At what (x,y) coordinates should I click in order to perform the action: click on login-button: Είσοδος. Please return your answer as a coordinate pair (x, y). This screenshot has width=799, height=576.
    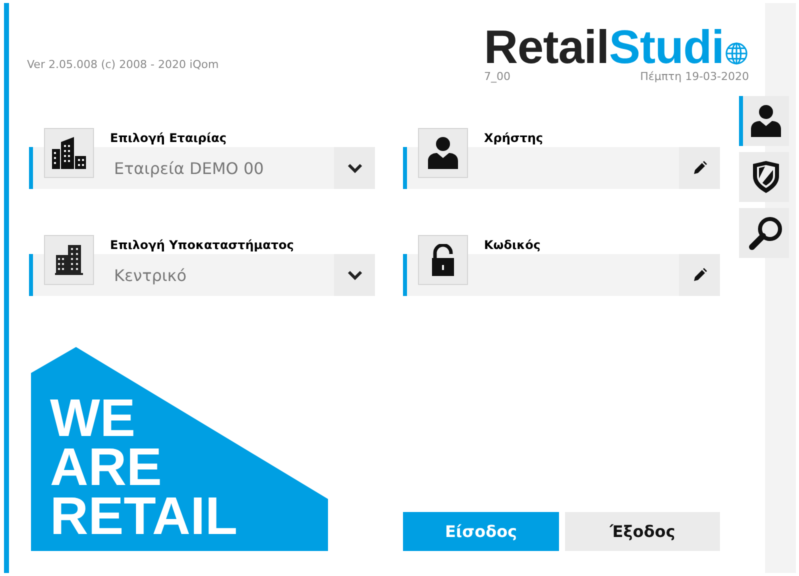
    Looking at the image, I should click on (481, 531).